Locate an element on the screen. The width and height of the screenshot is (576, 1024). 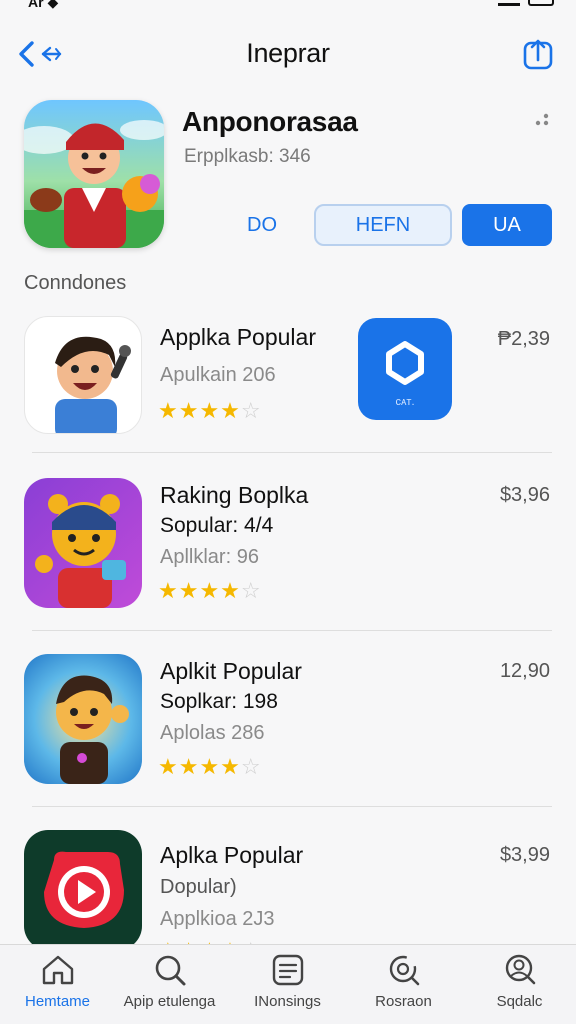
more-options-icon is located at coordinates (542, 122).